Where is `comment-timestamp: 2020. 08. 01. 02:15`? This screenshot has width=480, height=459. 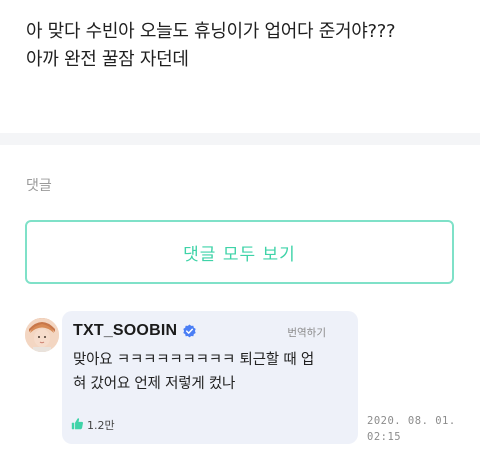 comment-timestamp: 2020. 08. 01. 02:15 is located at coordinates (411, 429).